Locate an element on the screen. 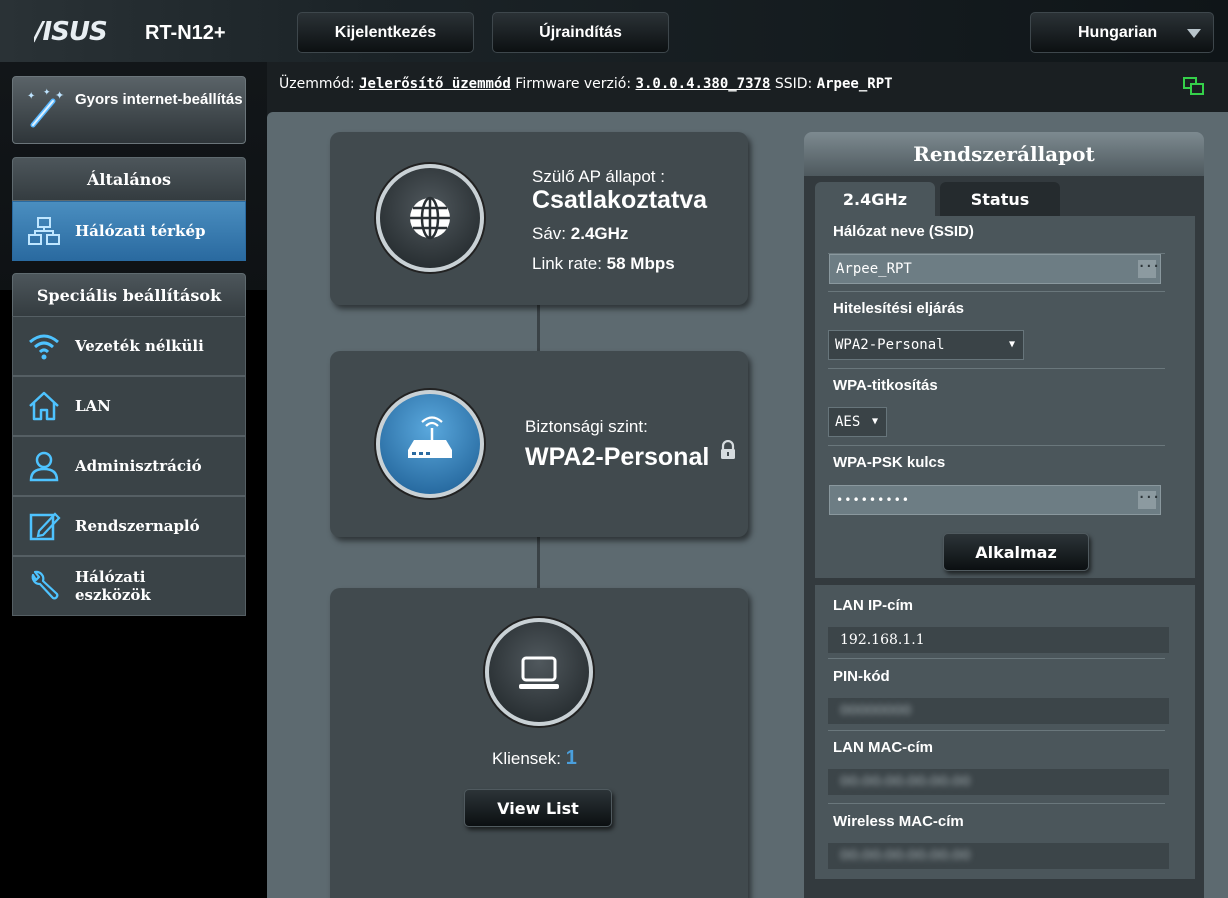 Image resolution: width=1228 pixels, height=898 pixels. tab-status: Status is located at coordinates (1000, 199).